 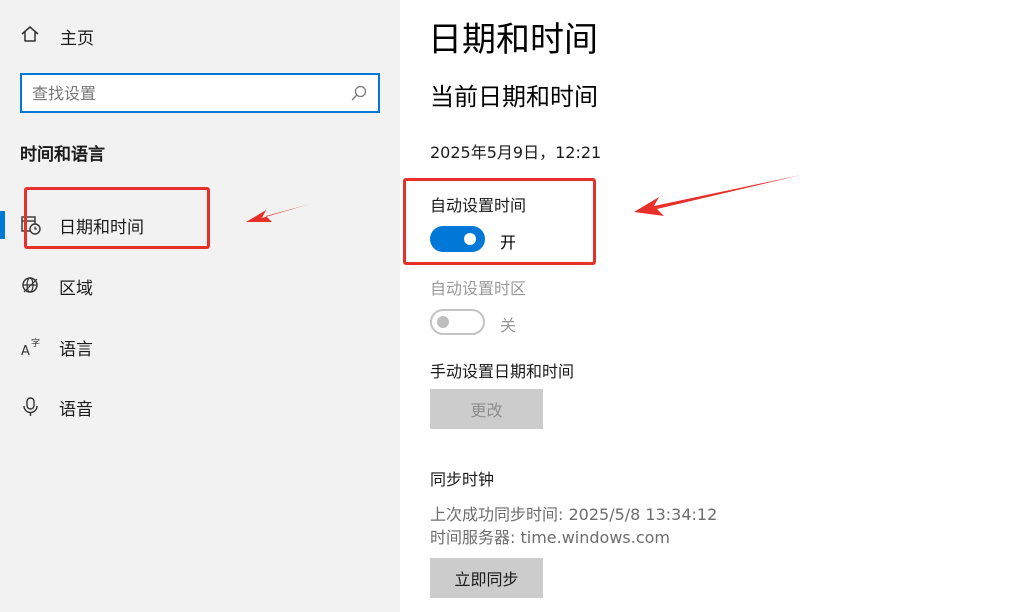 What do you see at coordinates (30, 36) in the screenshot?
I see `home-icon` at bounding box center [30, 36].